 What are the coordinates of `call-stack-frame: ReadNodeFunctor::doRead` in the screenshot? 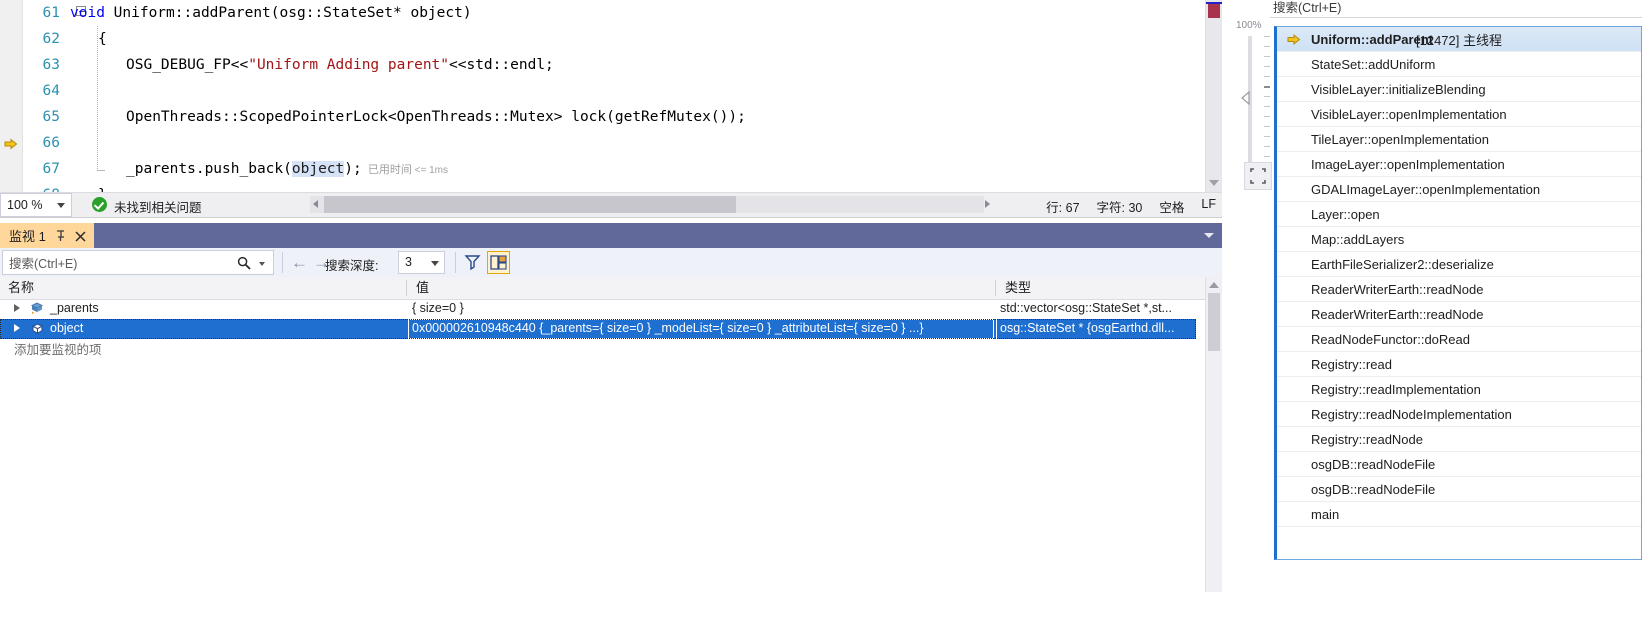 It's located at (1459, 339).